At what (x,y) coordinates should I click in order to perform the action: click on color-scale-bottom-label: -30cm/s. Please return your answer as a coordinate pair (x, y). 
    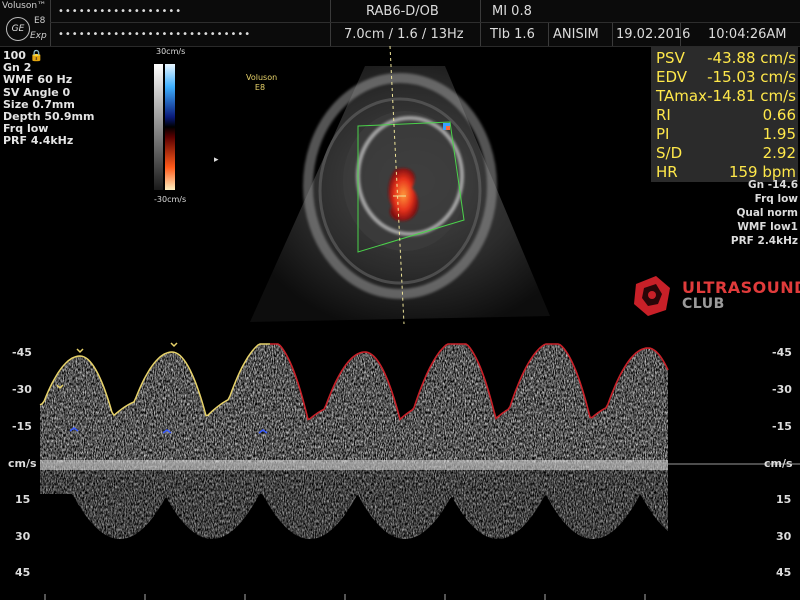
    Looking at the image, I should click on (170, 199).